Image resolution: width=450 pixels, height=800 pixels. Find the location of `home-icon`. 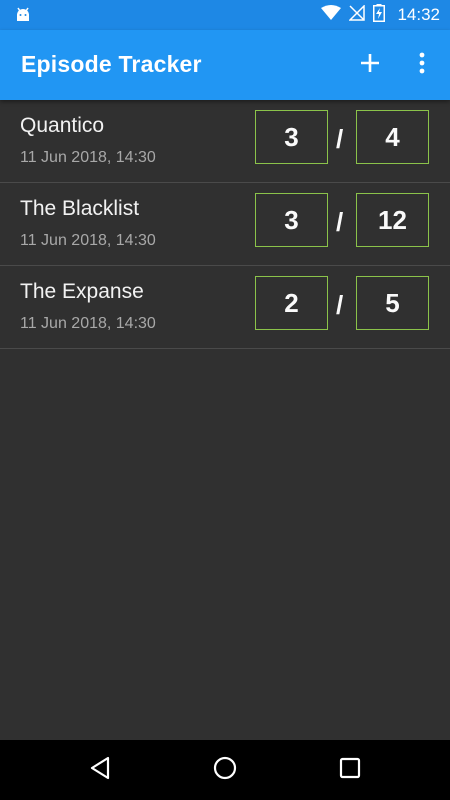

home-icon is located at coordinates (225, 770).